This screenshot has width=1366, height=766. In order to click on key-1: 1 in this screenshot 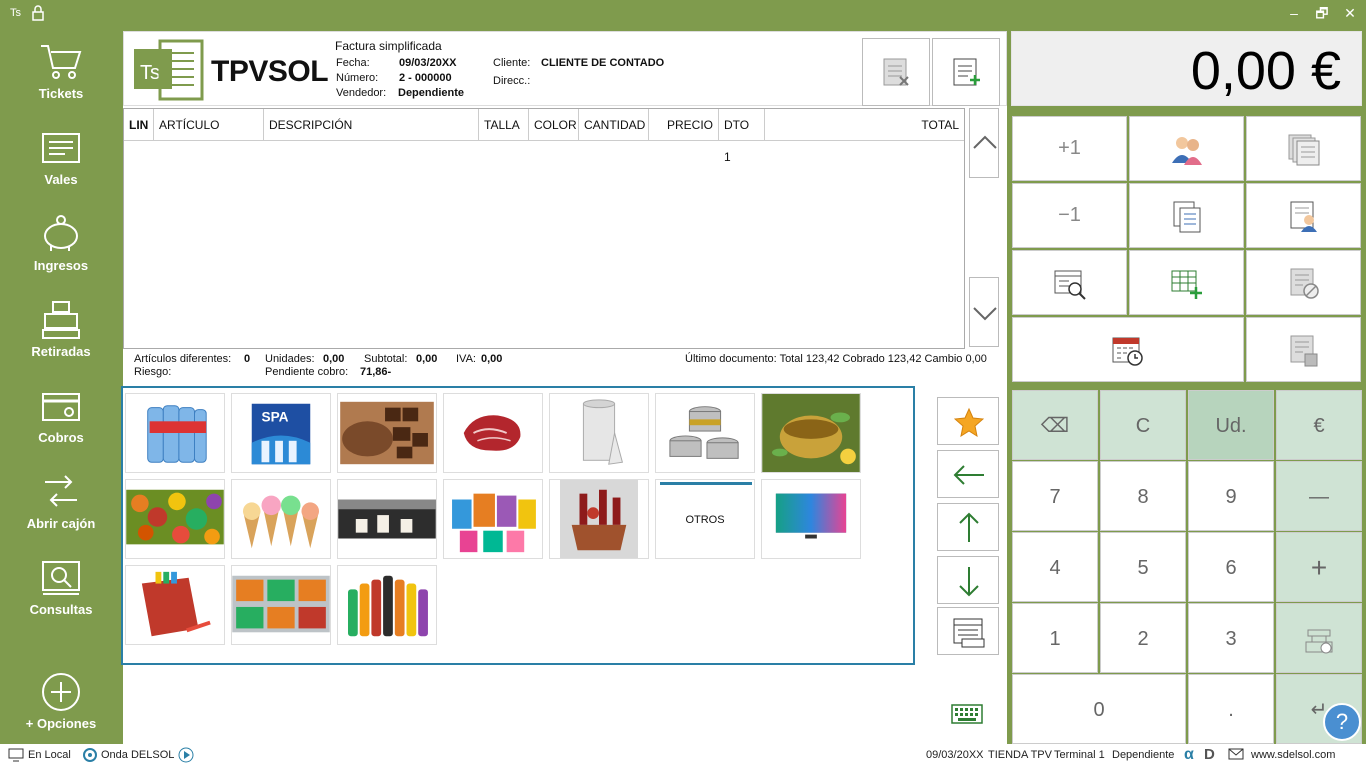, I will do `click(1055, 638)`.